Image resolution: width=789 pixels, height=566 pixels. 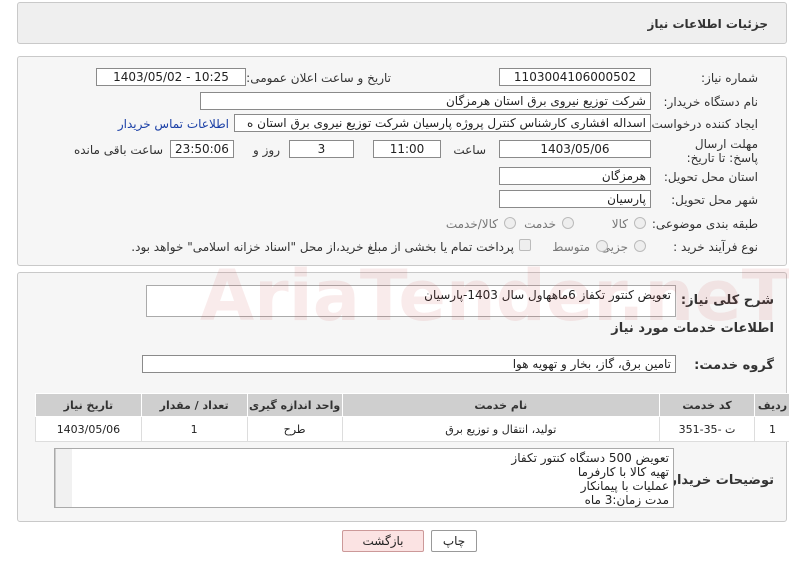 I want to click on buyer-note-line: مدت زمان:3 ماه, so click(x=626, y=500).